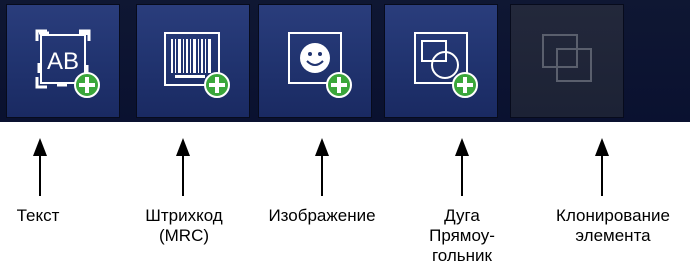  I want to click on text-ab-add-icon: AB, so click(67, 63).